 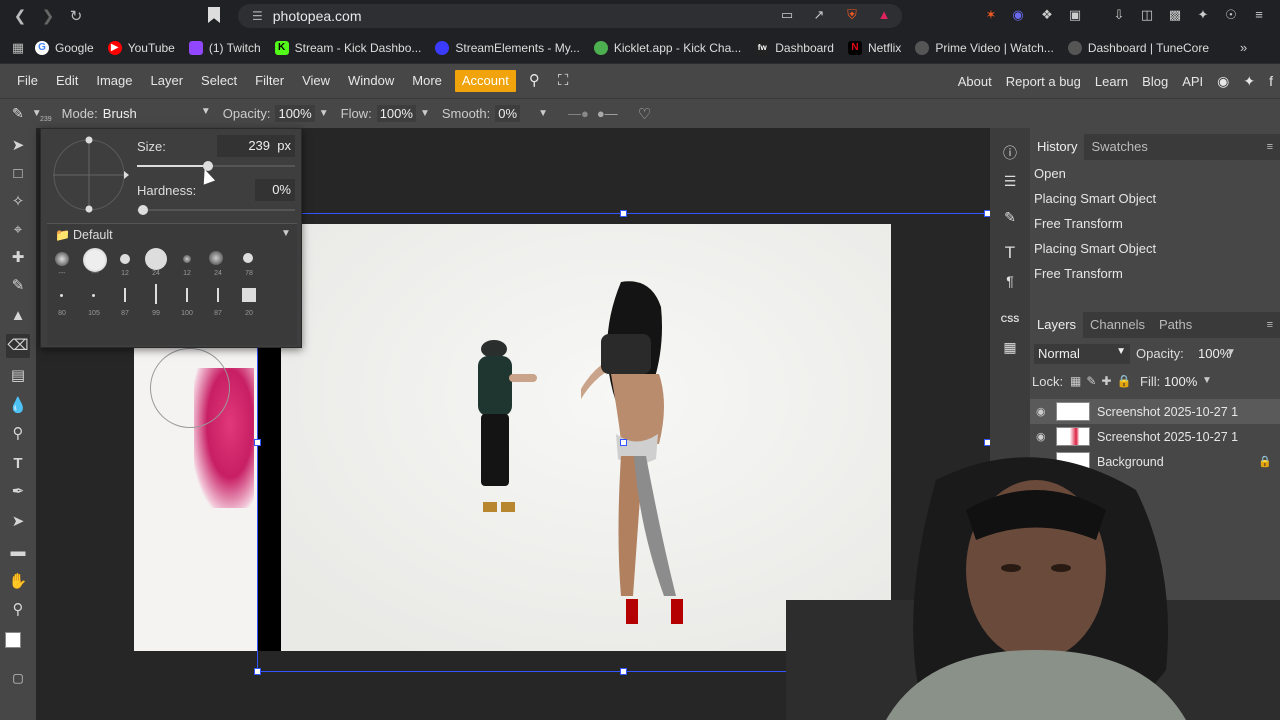 What do you see at coordinates (18, 346) in the screenshot?
I see `eraser-tool-icon: ⌫` at bounding box center [18, 346].